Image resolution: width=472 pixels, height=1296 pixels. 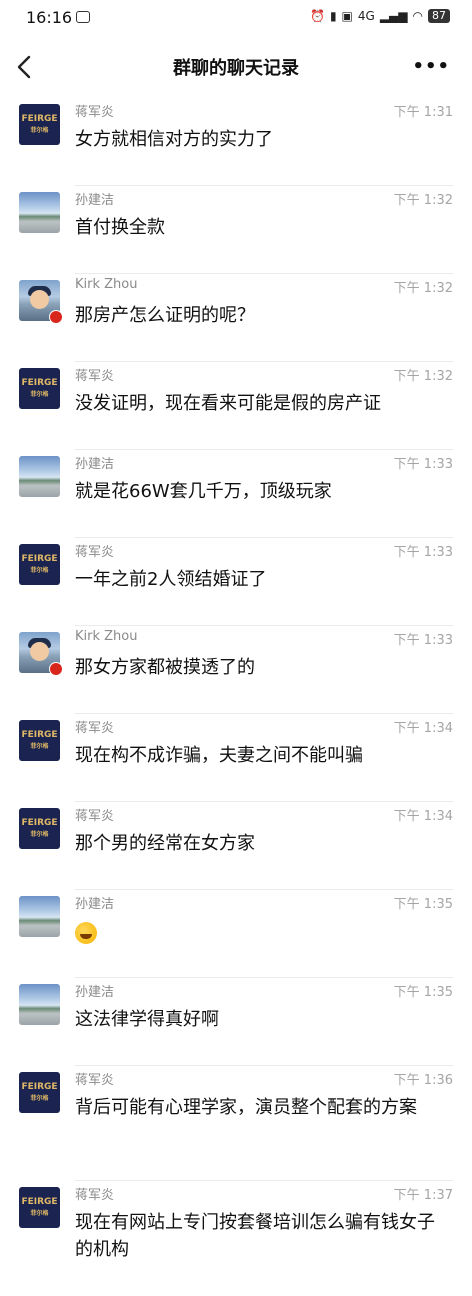 I want to click on message-row: Kirk Zhou 下午 1:33 那女方家都被摸透了的, so click(x=236, y=670).